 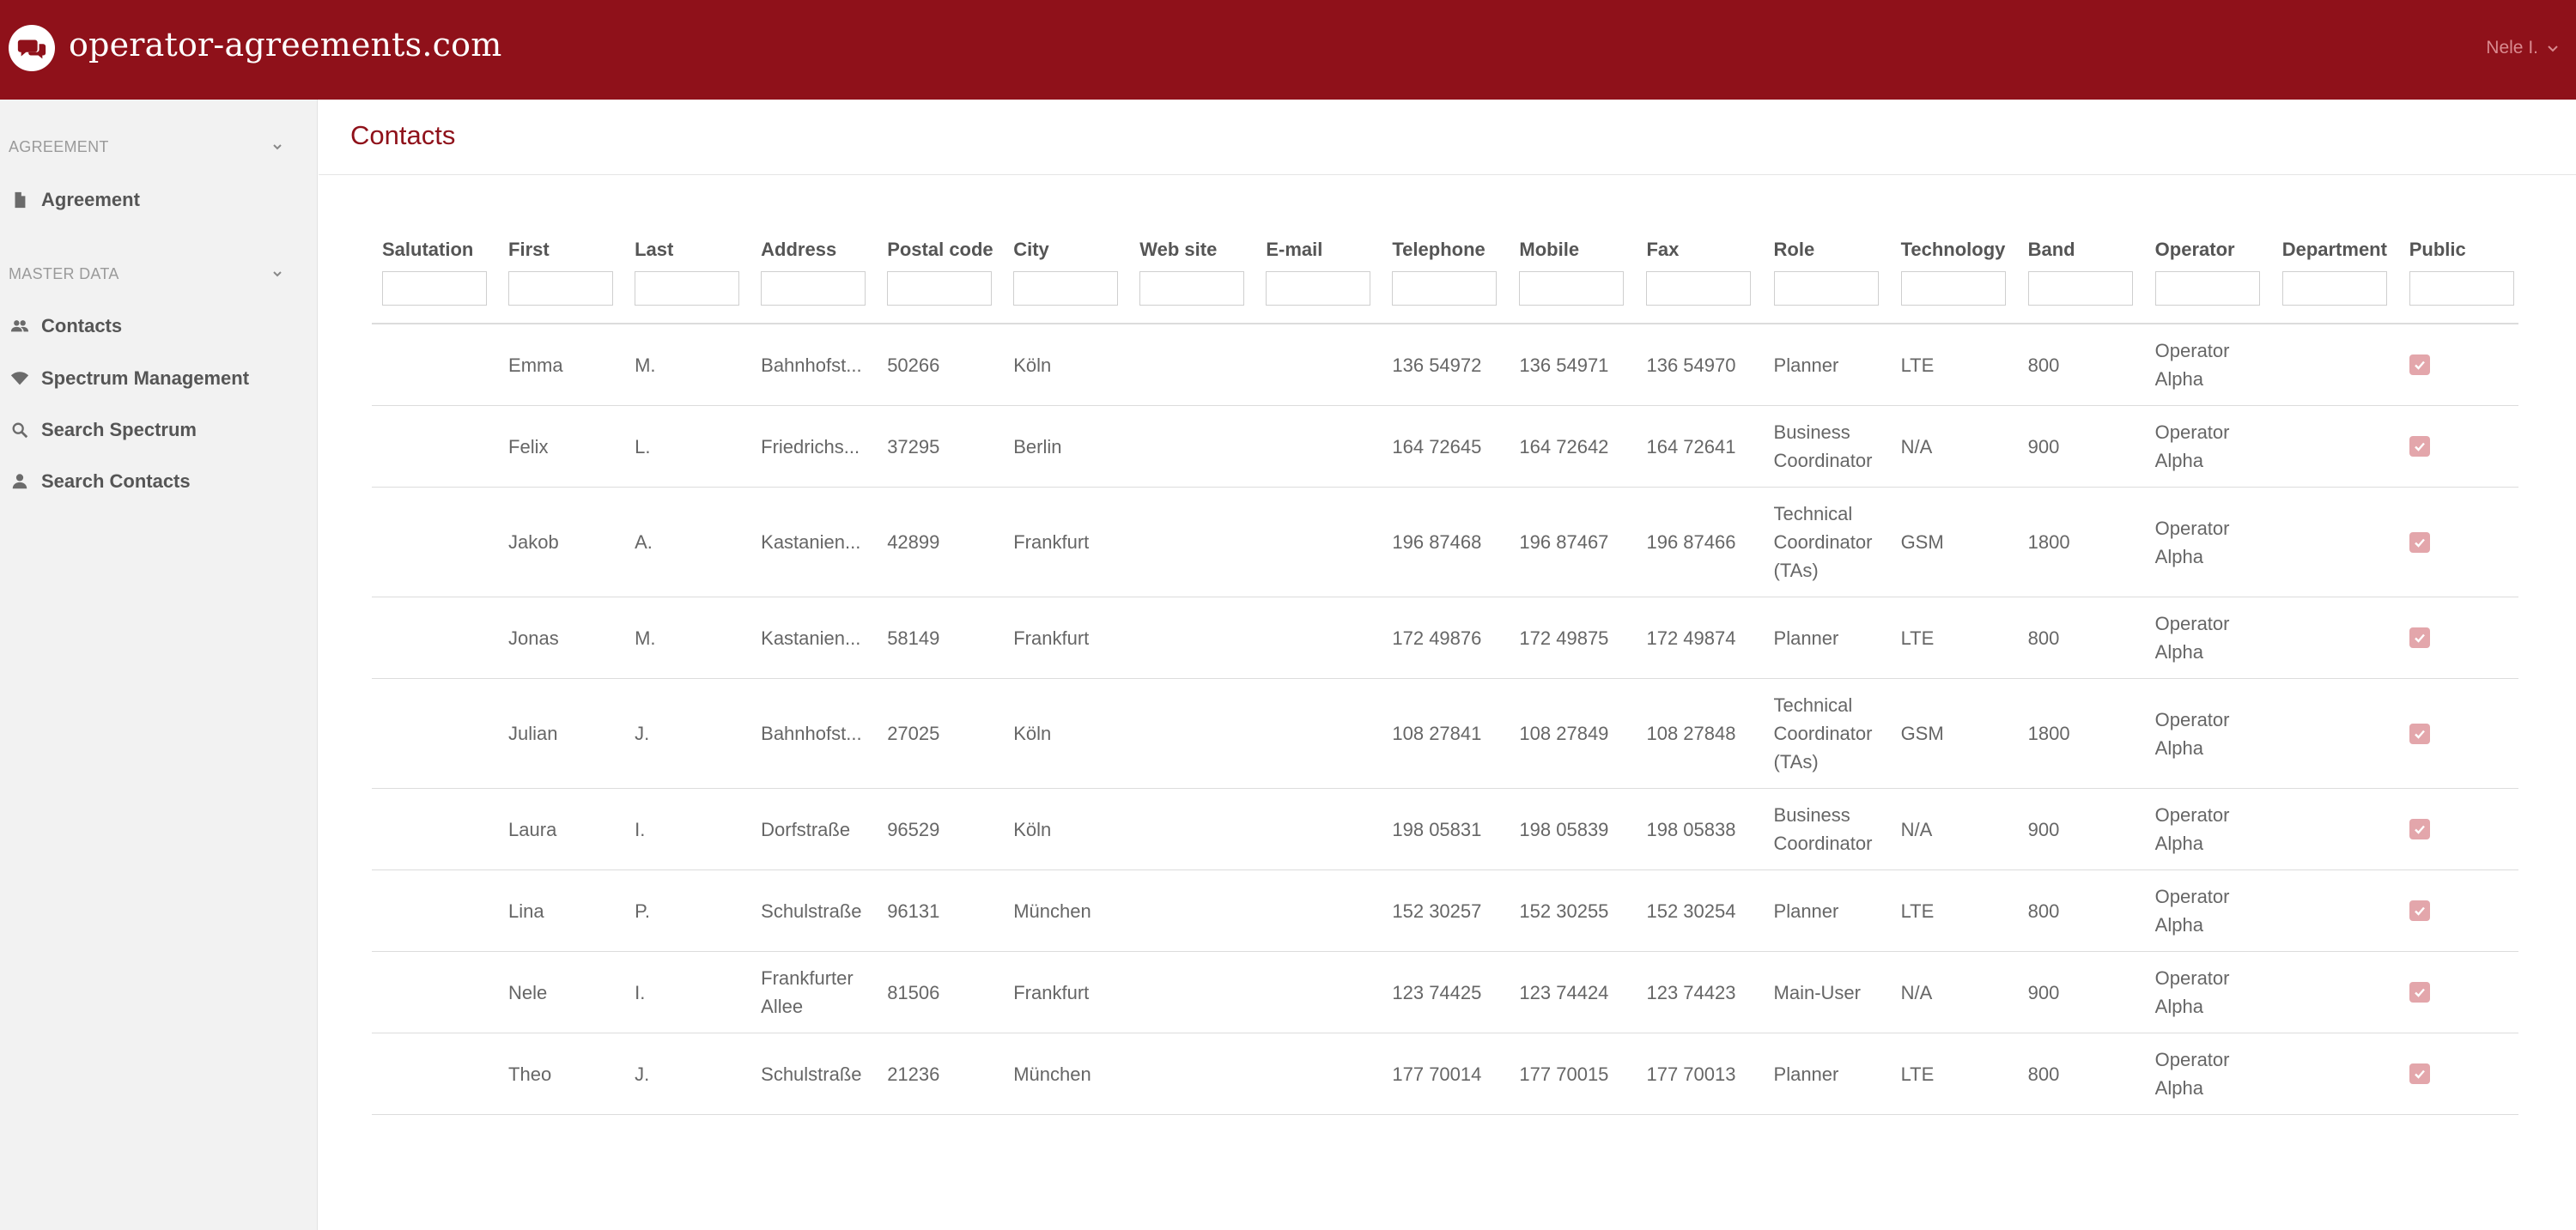 I want to click on chat-bubbles-icon, so click(x=32, y=48).